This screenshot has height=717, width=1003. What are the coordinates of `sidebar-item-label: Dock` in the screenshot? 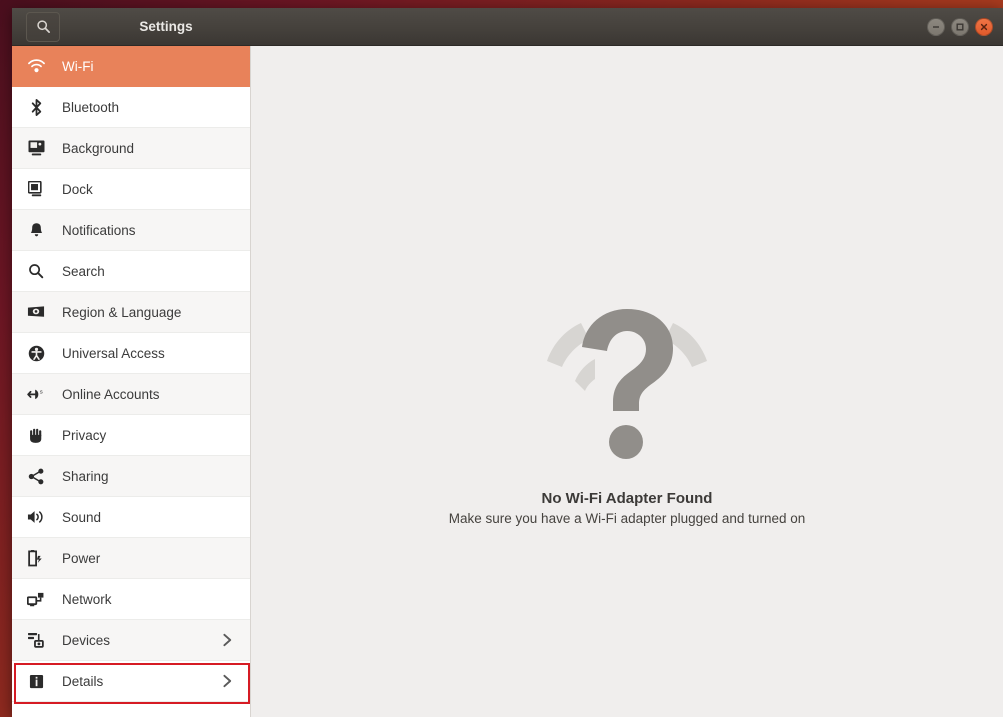 It's located at (77, 189).